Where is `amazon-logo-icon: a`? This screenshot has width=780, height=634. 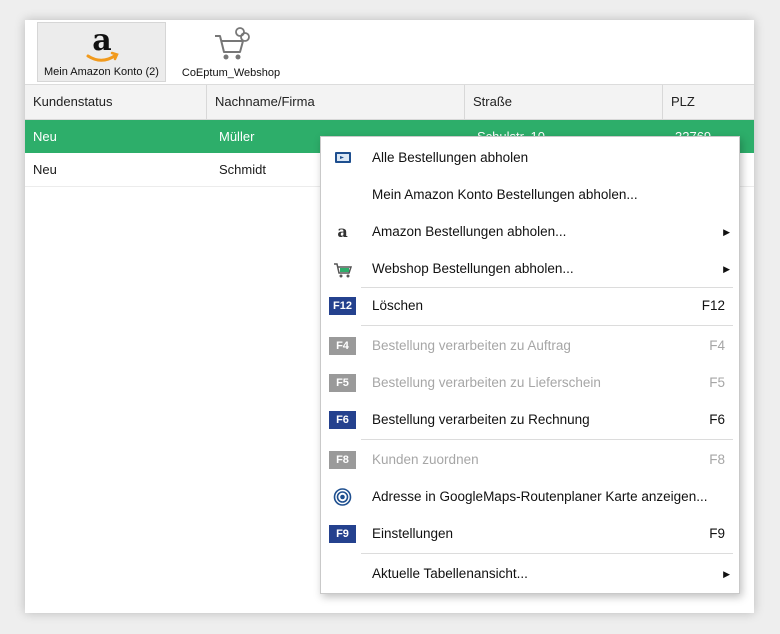 amazon-logo-icon: a is located at coordinates (102, 46).